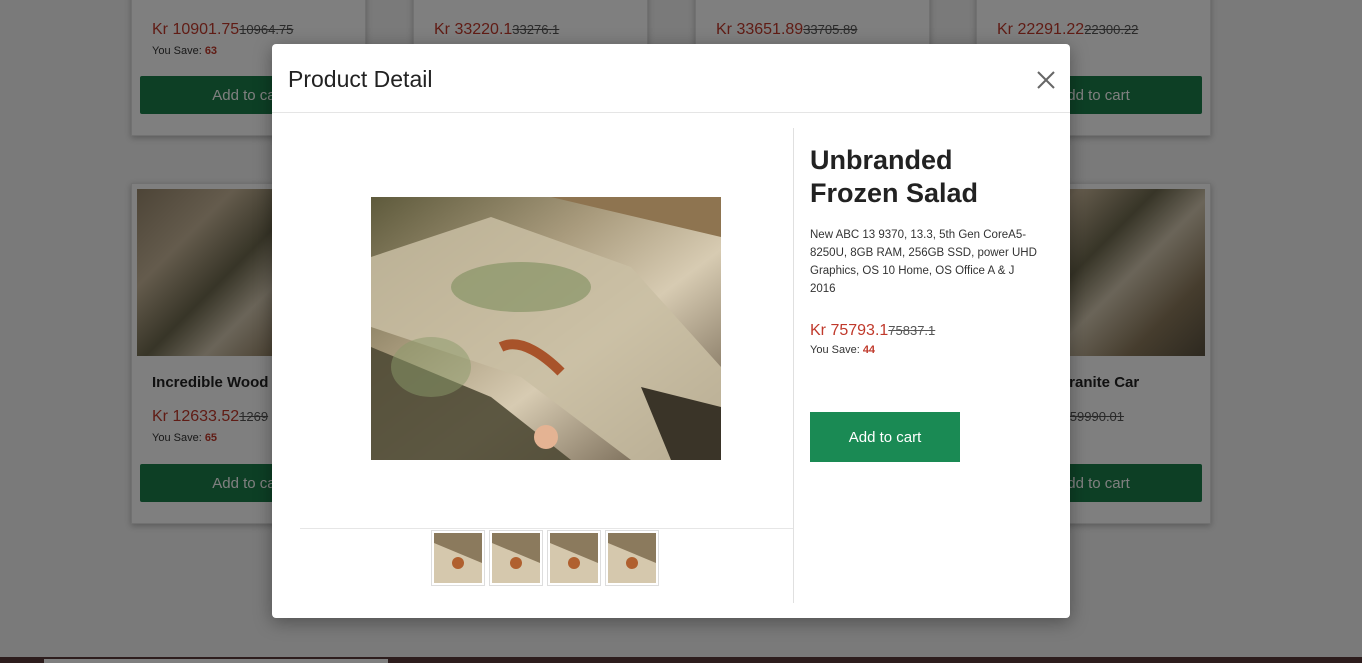 The image size is (1362, 663). I want to click on close-icon, so click(1046, 80).